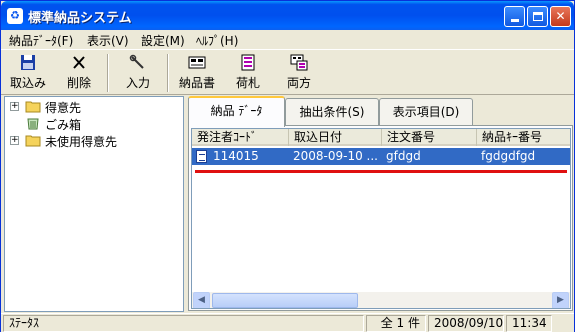  What do you see at coordinates (299, 62) in the screenshot?
I see `both-icon` at bounding box center [299, 62].